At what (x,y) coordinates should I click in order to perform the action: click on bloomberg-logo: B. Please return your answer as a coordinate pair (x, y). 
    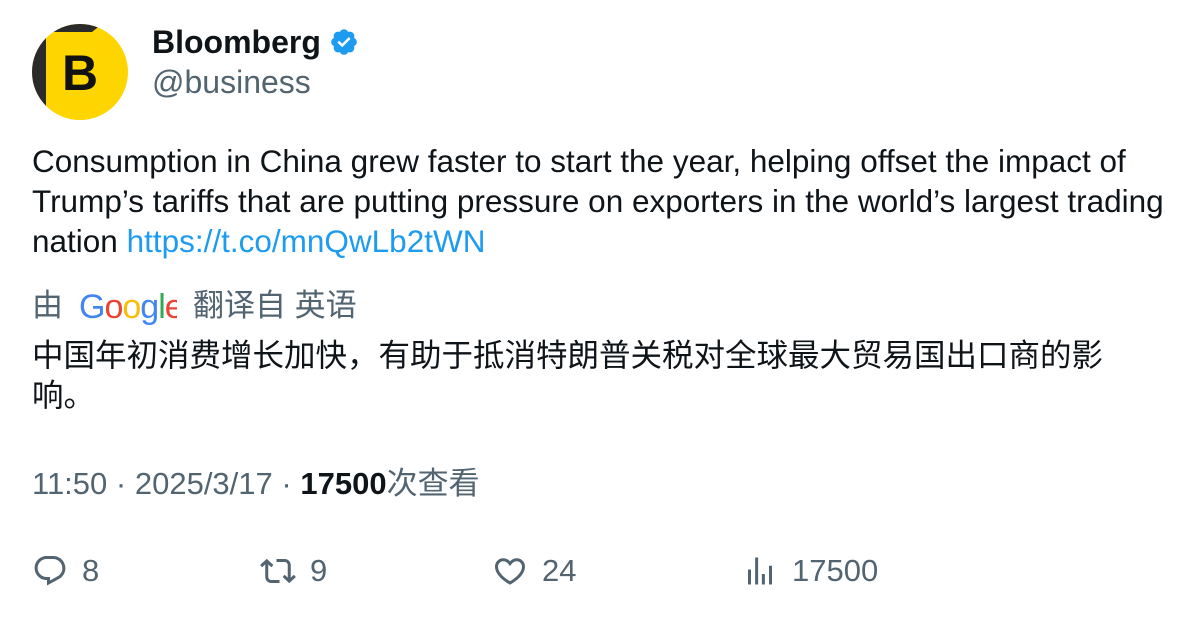
    Looking at the image, I should click on (80, 72).